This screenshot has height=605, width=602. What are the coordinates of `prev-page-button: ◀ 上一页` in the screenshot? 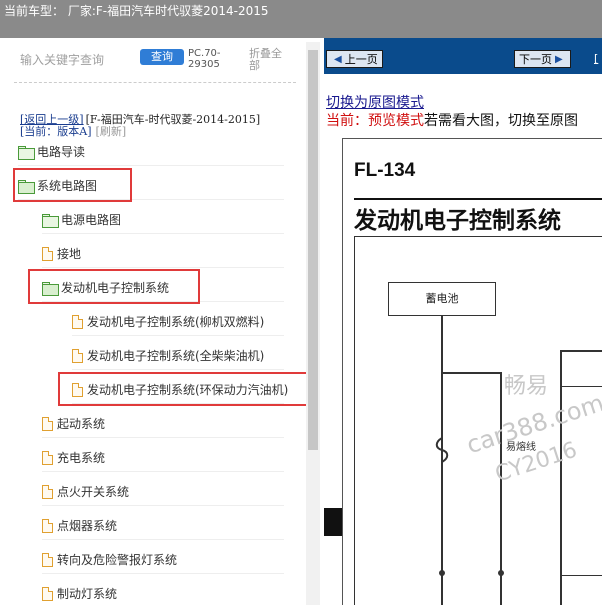 It's located at (354, 59).